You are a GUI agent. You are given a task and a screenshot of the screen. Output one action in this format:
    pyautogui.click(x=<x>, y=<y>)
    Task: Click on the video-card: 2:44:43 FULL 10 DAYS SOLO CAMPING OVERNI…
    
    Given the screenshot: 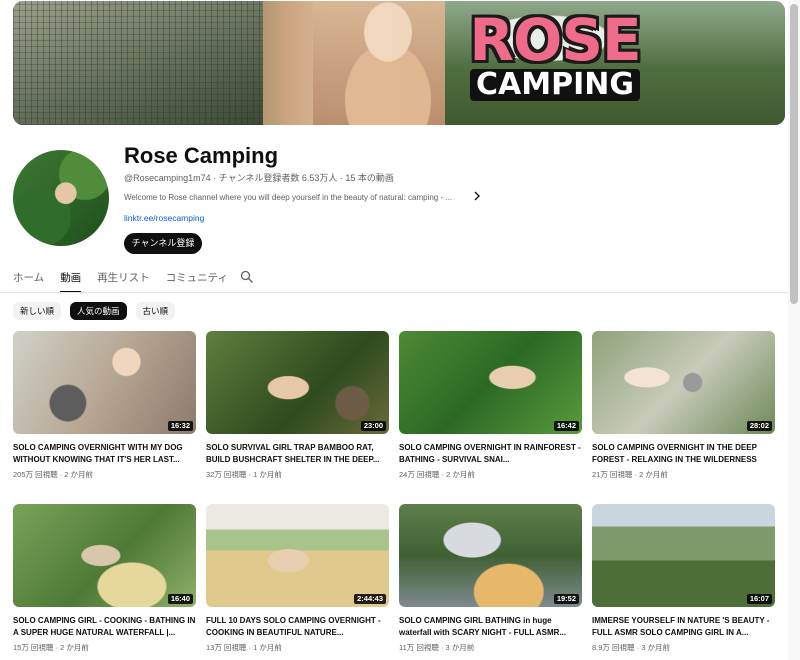 What is the action you would take?
    pyautogui.click(x=297, y=578)
    